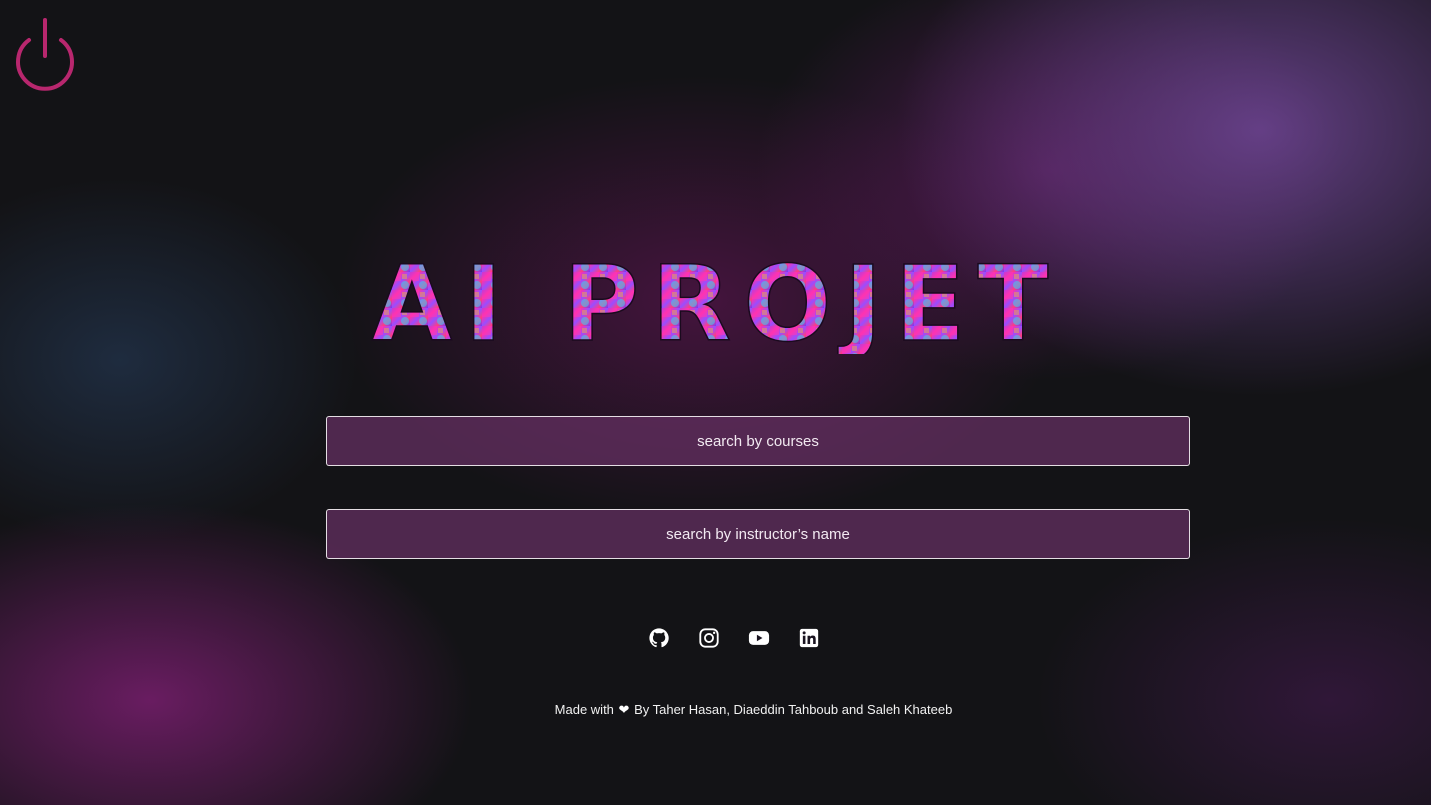 This screenshot has width=1431, height=805. I want to click on github-link, so click(659, 638).